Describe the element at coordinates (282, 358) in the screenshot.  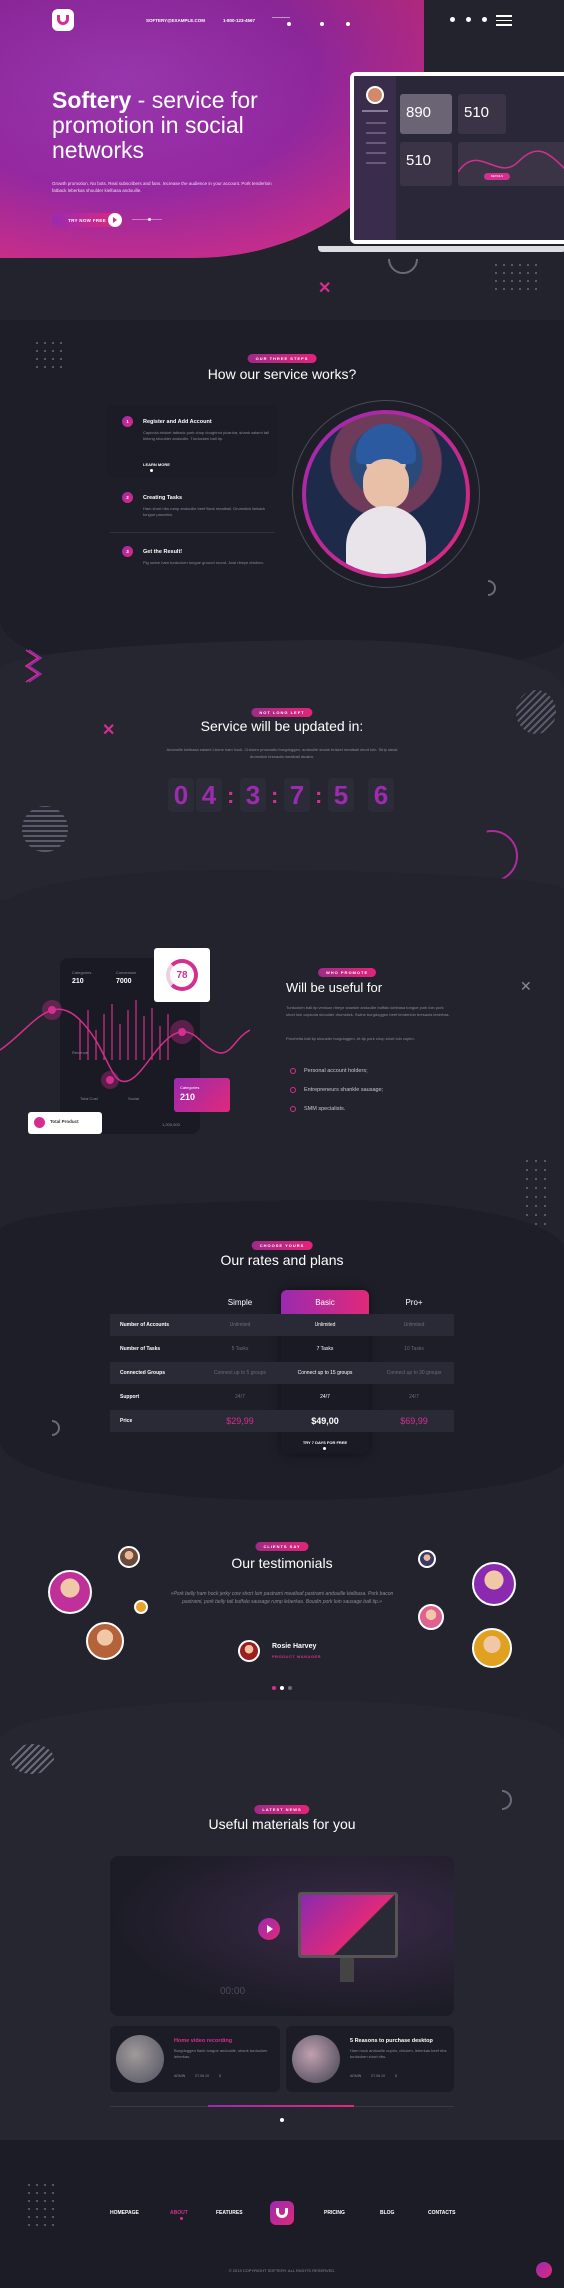
I see `works-tag: OUR THREE STEPS` at that location.